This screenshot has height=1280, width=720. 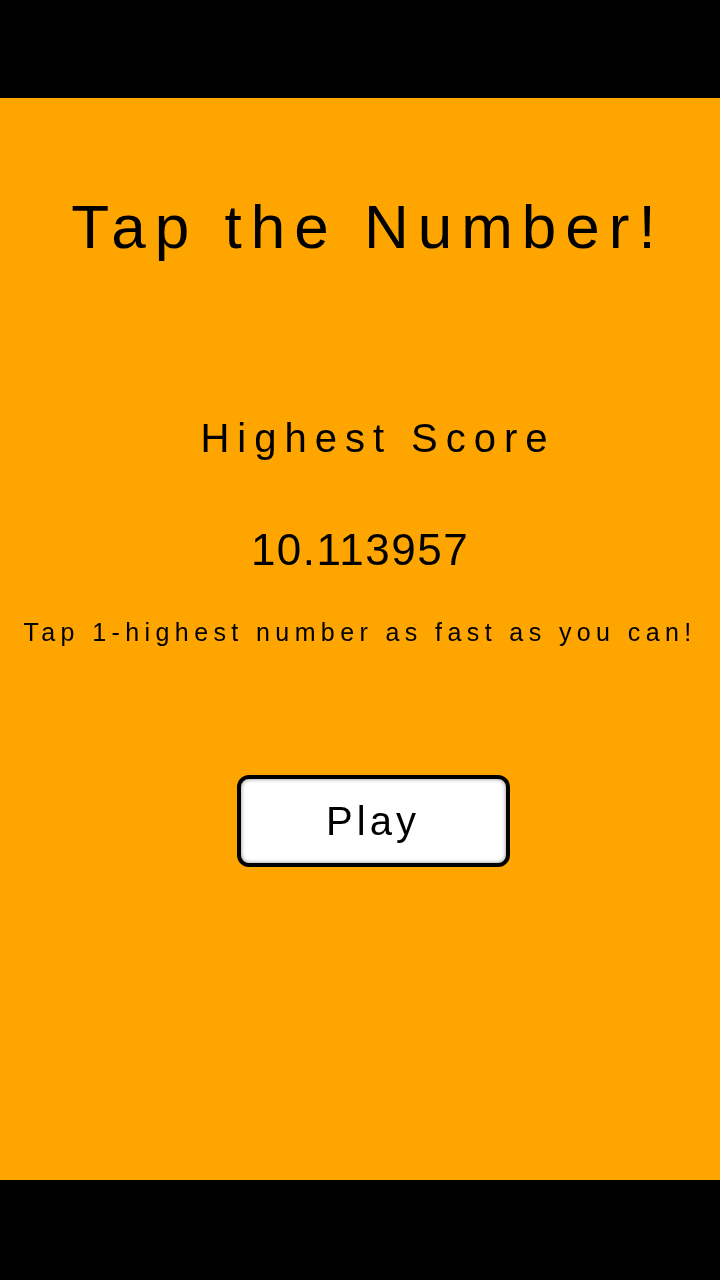 I want to click on highest-score-label: Highest Score, so click(x=378, y=438).